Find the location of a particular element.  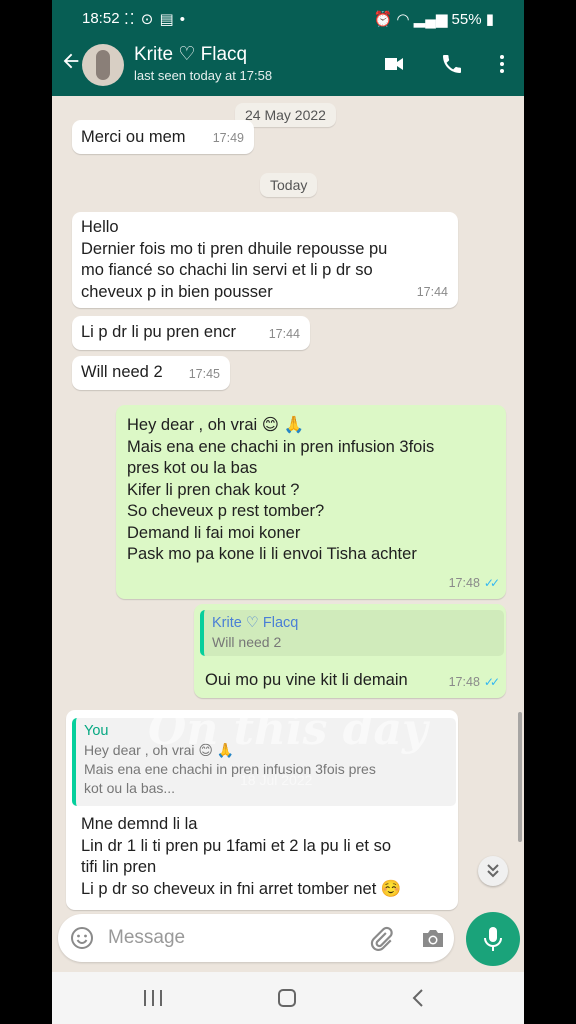

wifi-icon: ◠ is located at coordinates (403, 19).